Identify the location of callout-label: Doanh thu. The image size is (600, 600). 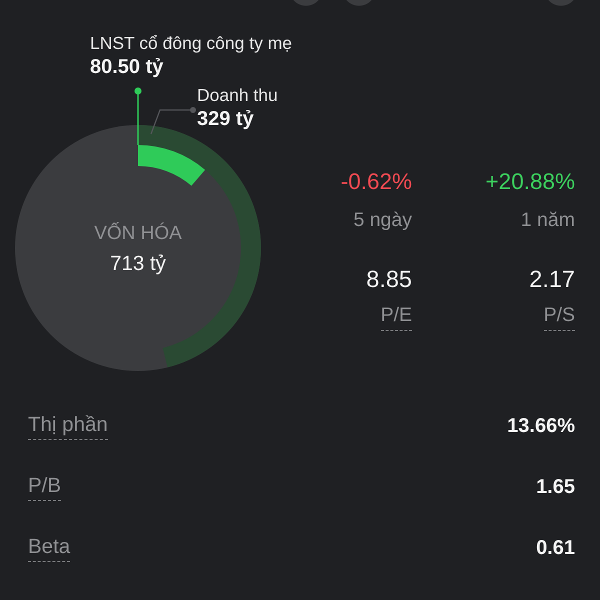
(237, 95).